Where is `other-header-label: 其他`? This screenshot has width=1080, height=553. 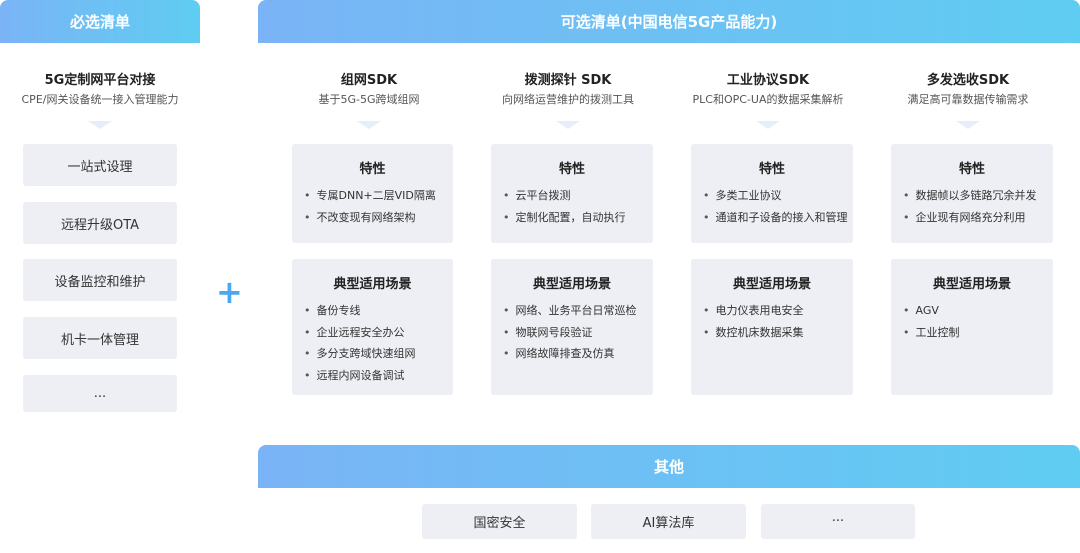 other-header-label: 其他 is located at coordinates (668, 467).